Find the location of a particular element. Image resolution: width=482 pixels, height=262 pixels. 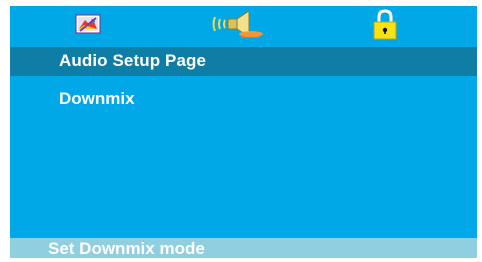

setup-tab-bar is located at coordinates (243, 26).